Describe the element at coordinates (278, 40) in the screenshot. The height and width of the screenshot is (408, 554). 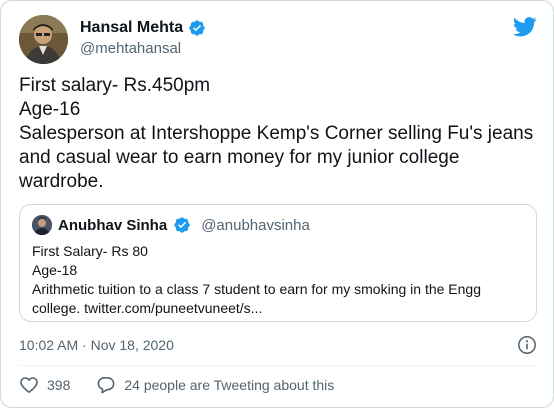
I see `tweet-header: Hansal Mehta @mehtahansal` at that location.